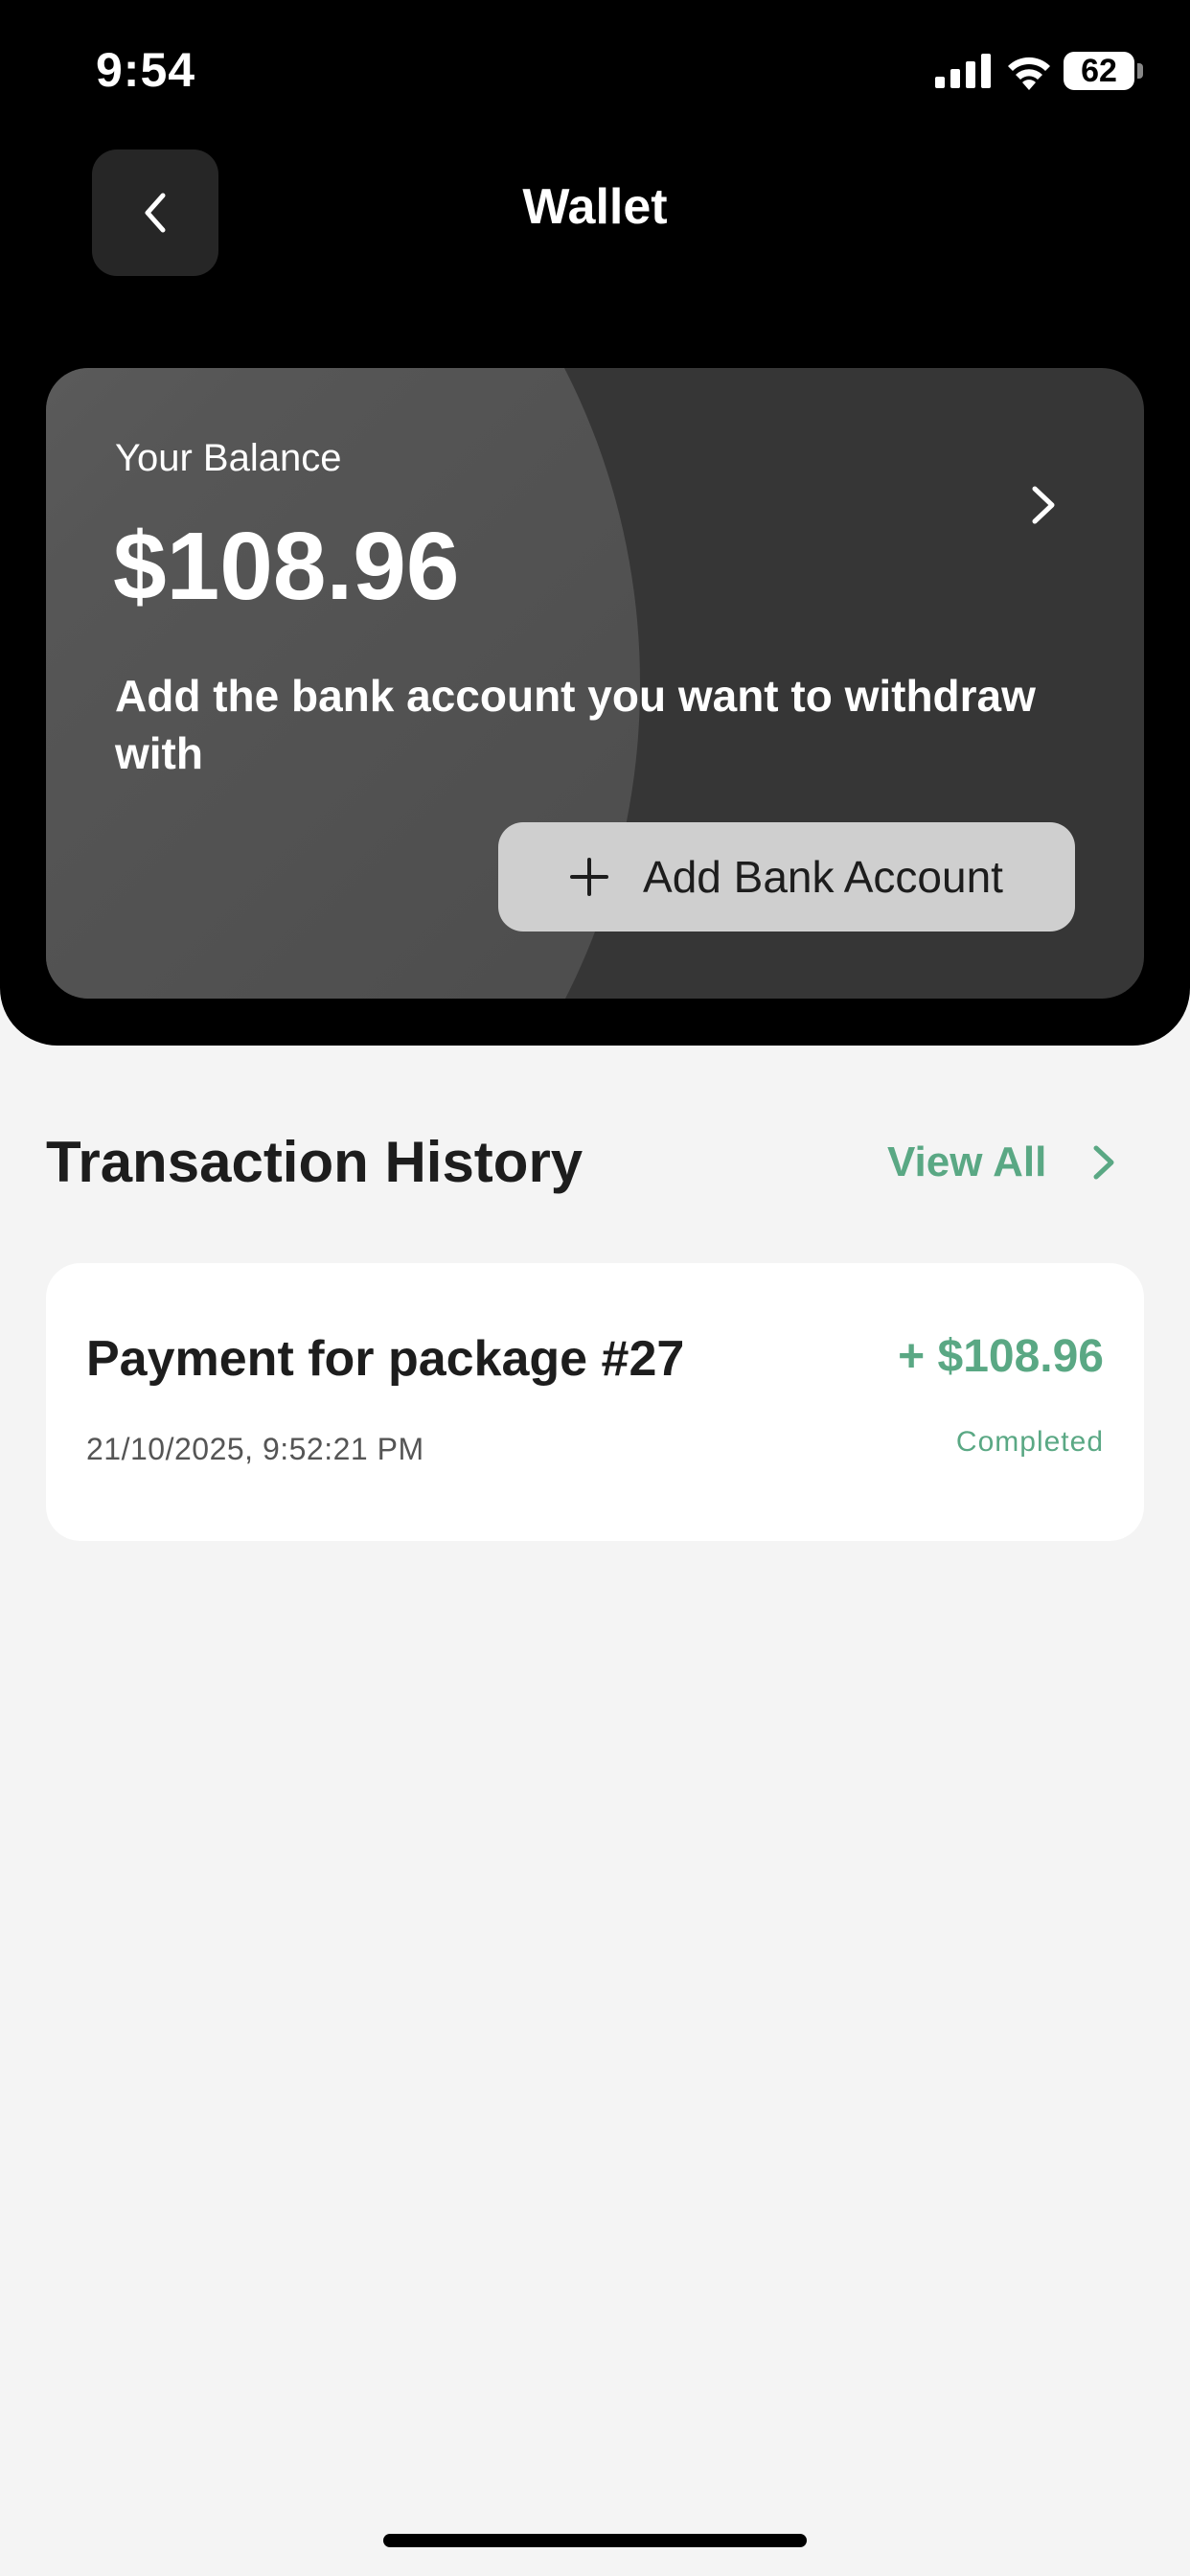 This screenshot has height=2576, width=1190. What do you see at coordinates (595, 72) in the screenshot?
I see `status-bar: 9:54 62` at bounding box center [595, 72].